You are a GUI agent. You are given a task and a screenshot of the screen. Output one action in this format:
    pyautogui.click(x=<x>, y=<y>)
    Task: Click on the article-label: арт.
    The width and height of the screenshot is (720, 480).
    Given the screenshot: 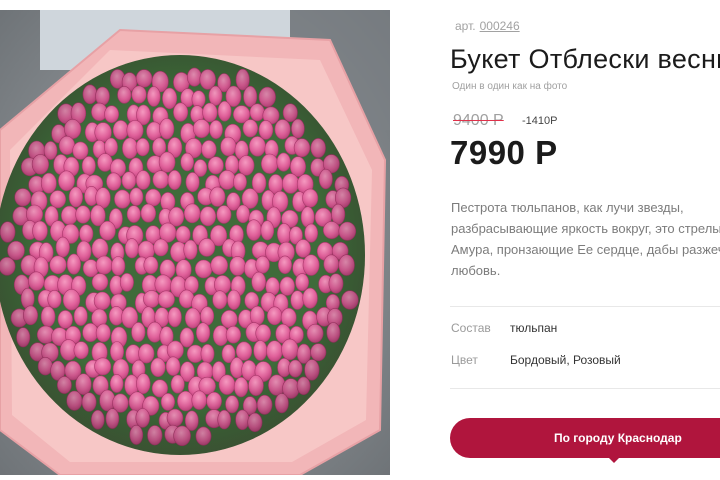 What is the action you would take?
    pyautogui.click(x=465, y=26)
    